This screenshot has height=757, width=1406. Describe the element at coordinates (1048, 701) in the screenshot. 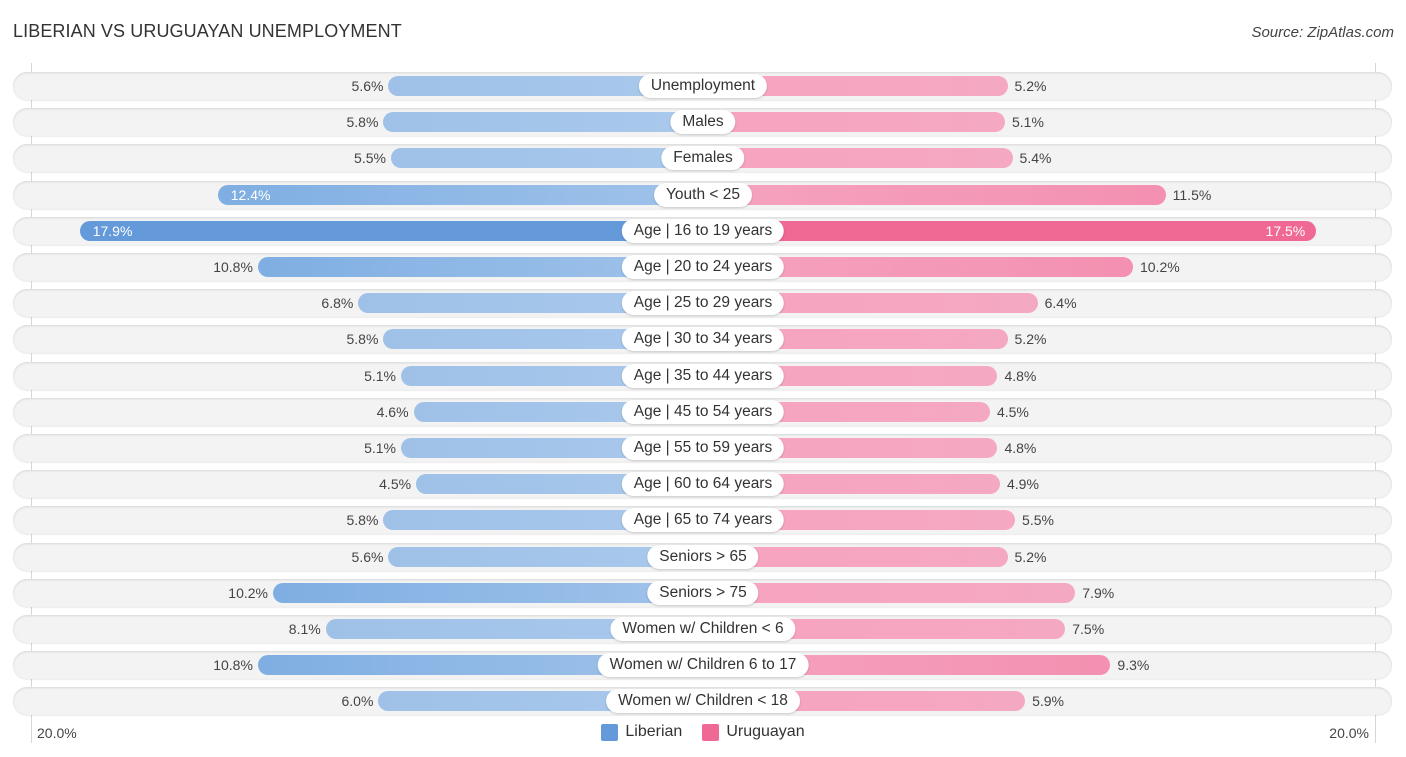

I see `value-label-uruguayan: 5.9%` at that location.